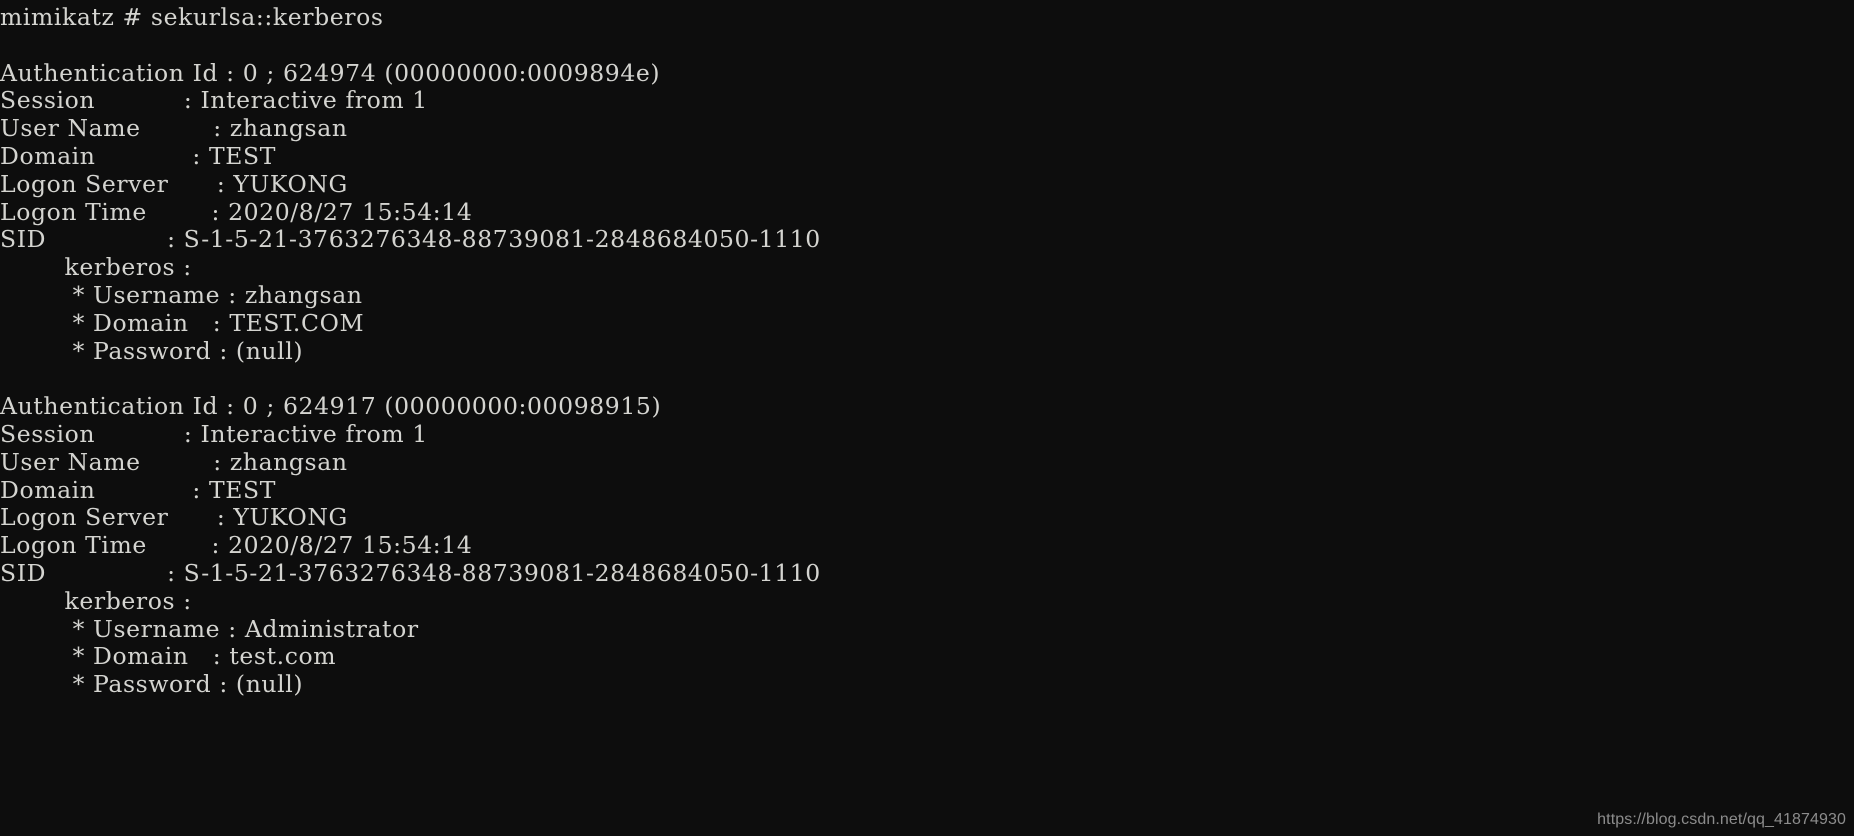  Describe the element at coordinates (192, 17) in the screenshot. I see `terminal-line: mimikatz # sekurlsa::kerberos` at that location.